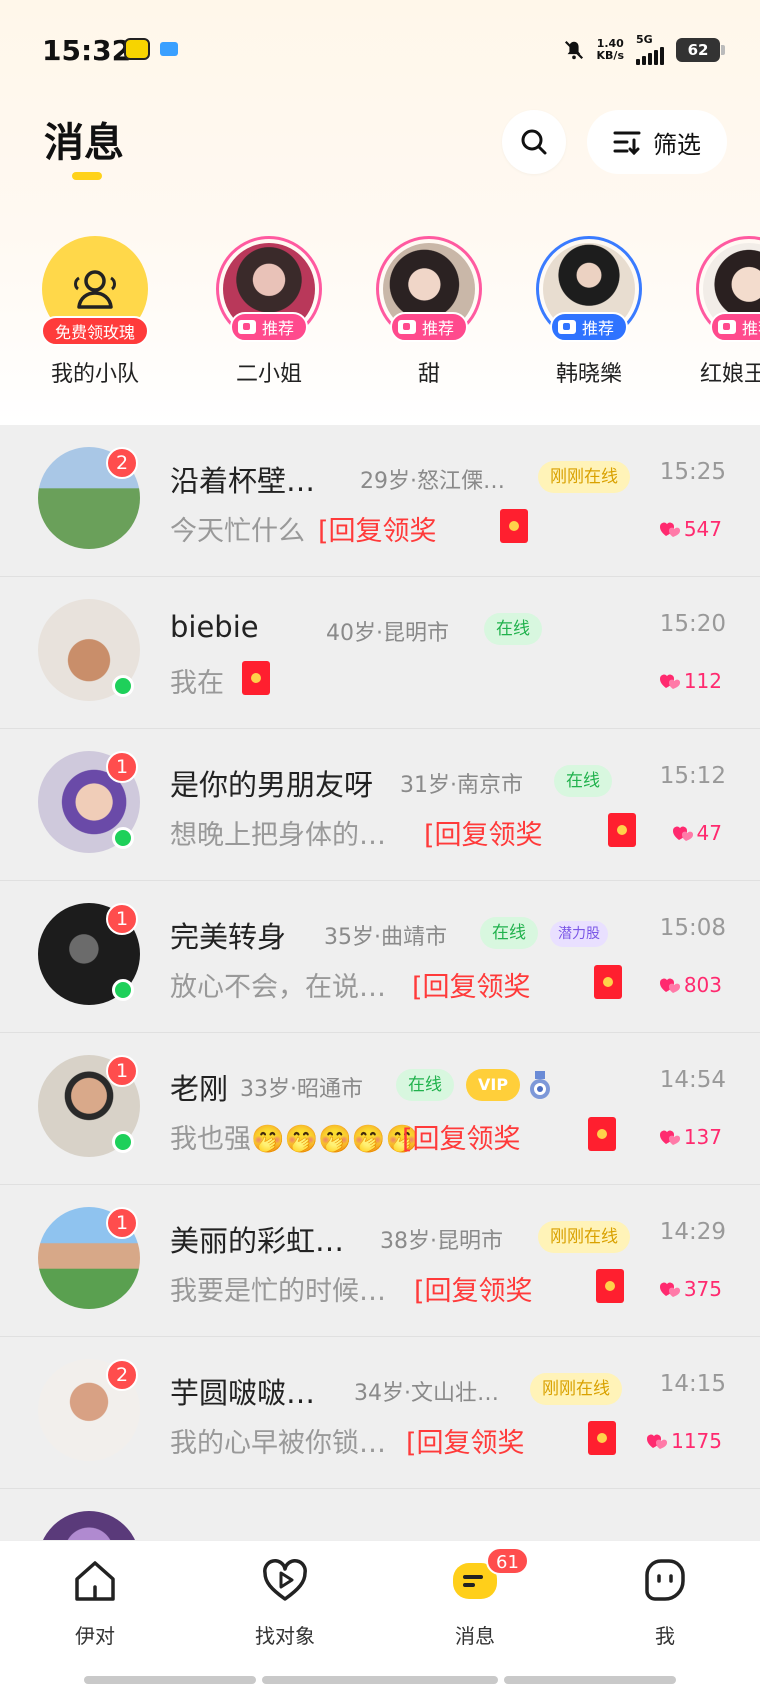 The image size is (760, 1688). I want to click on story-user: 推荐 二小姐, so click(269, 312).